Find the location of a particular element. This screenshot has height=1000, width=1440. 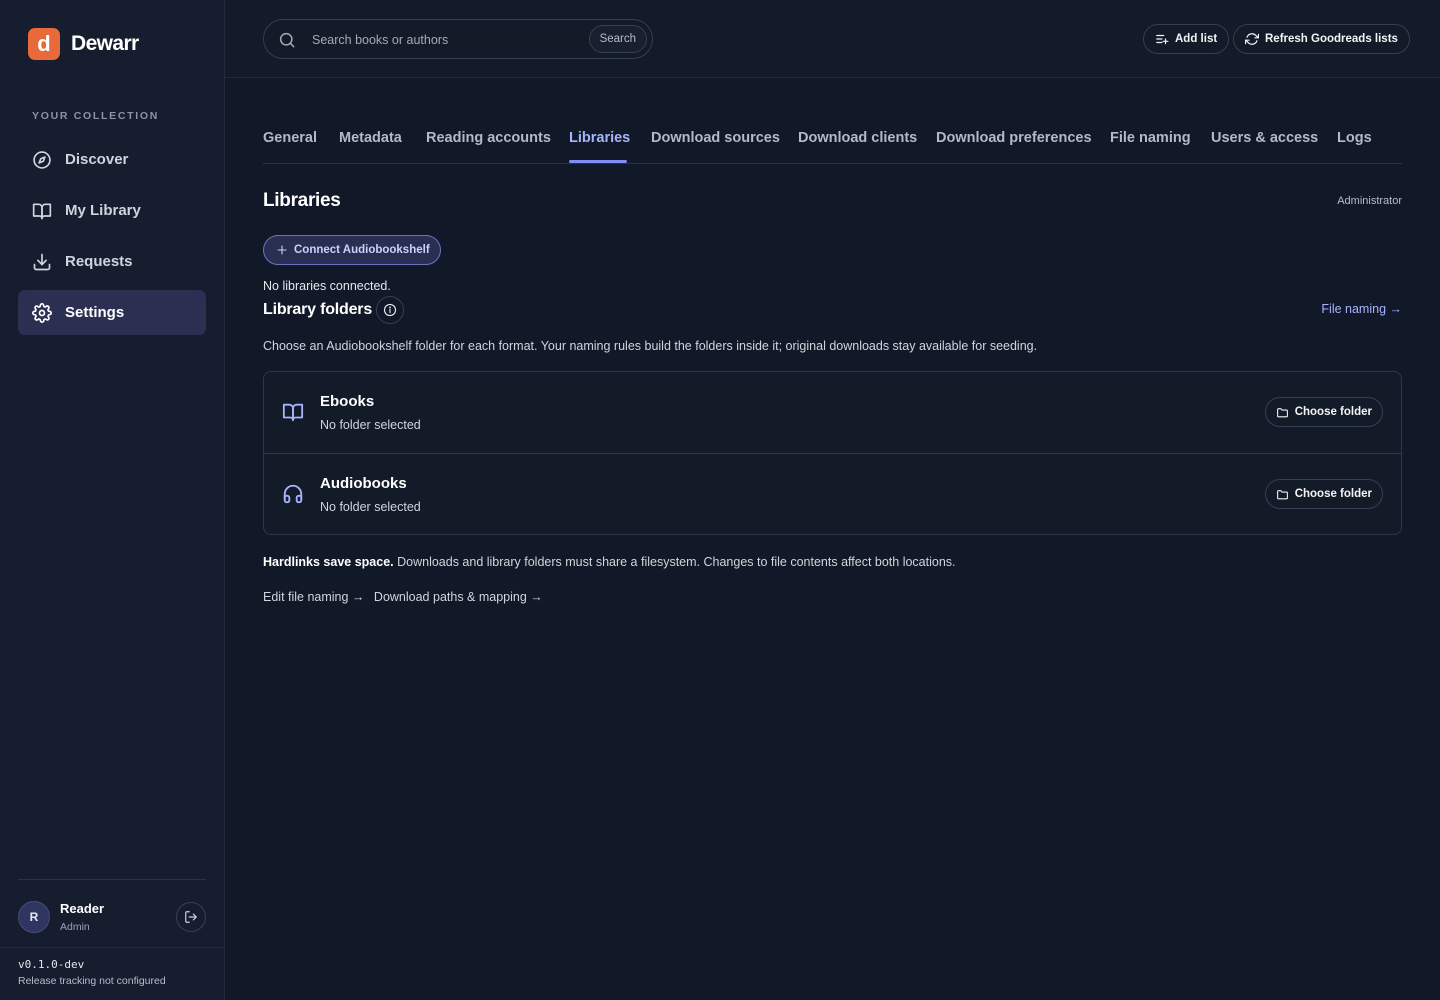

tab-general: General is located at coordinates (290, 138).